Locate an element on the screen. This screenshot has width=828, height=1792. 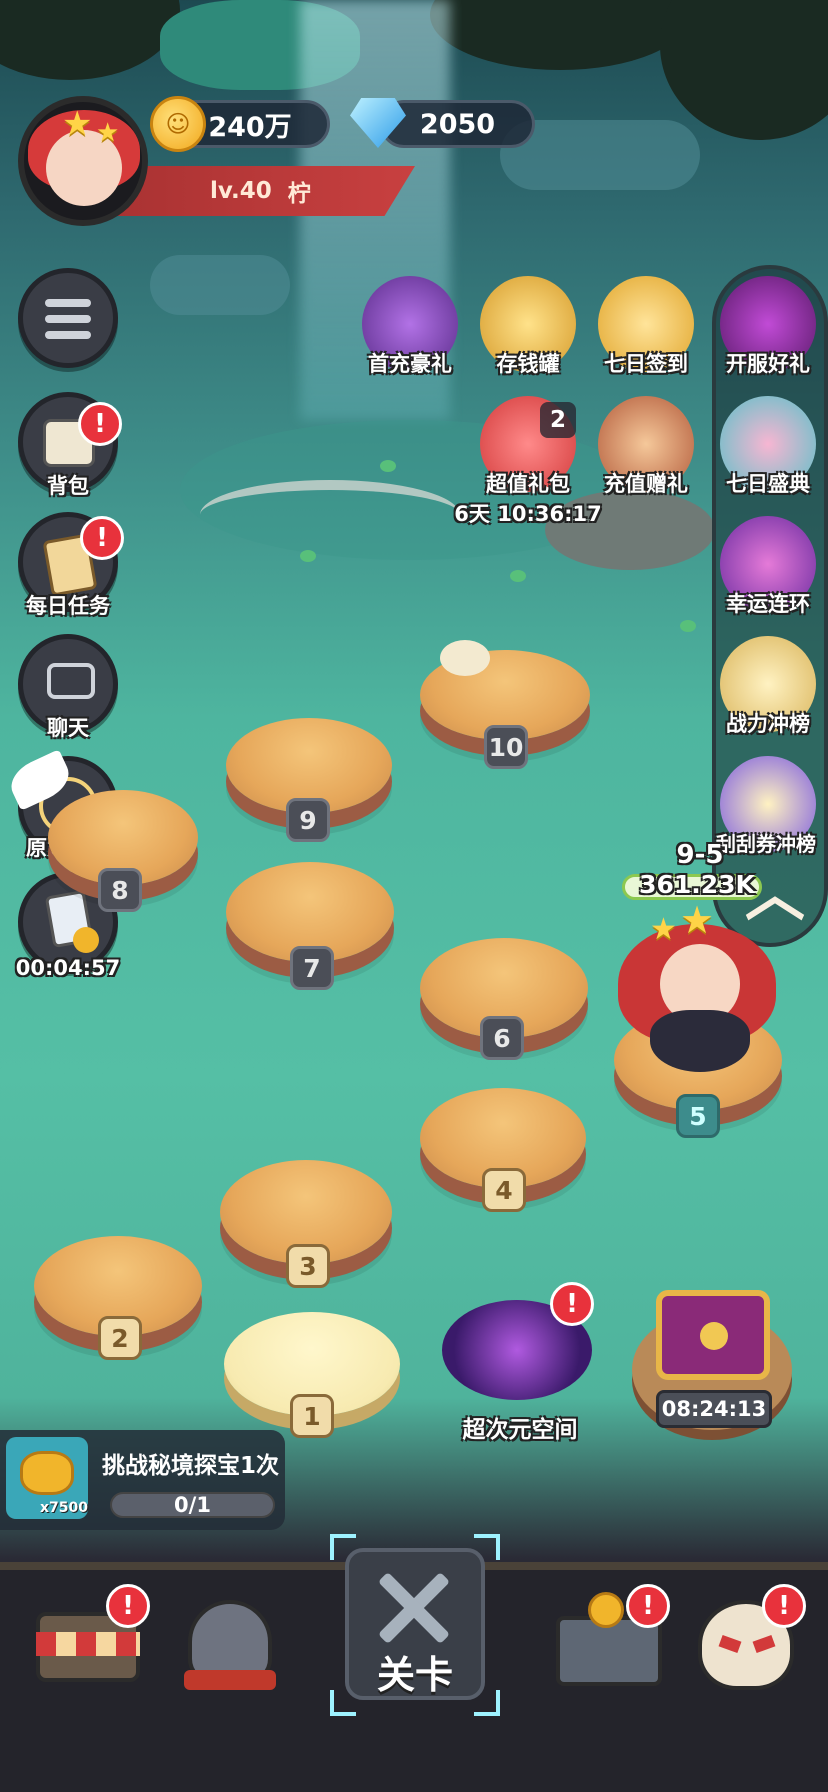
stage-number-5: 5 is located at coordinates (698, 1116).